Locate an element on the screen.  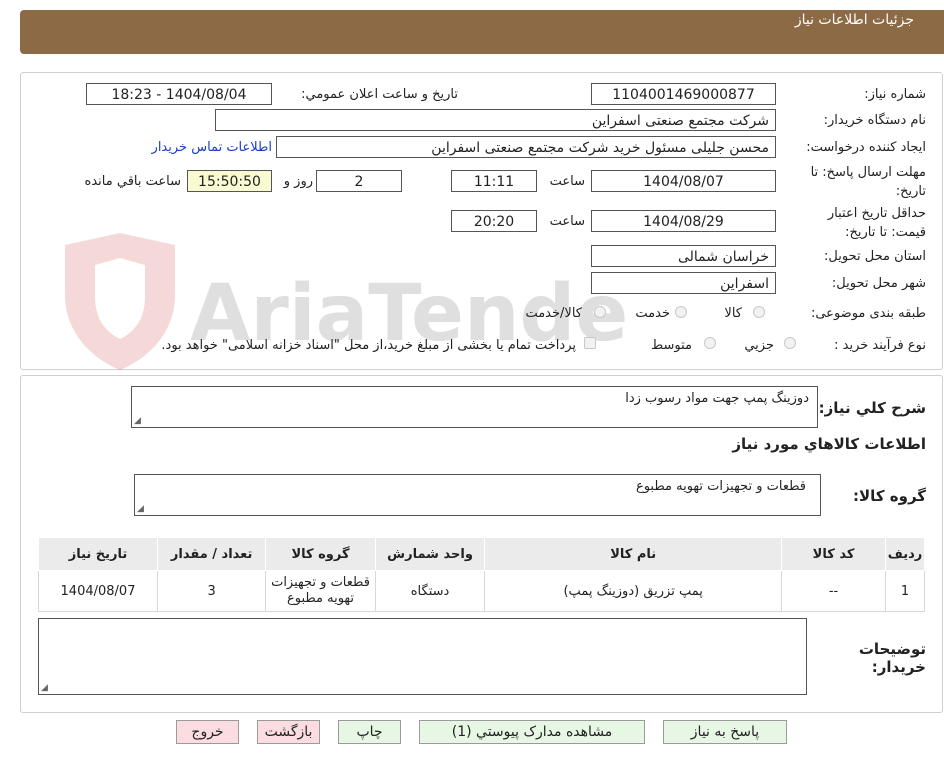
deadline-time-label: ساعت is located at coordinates (567, 181).